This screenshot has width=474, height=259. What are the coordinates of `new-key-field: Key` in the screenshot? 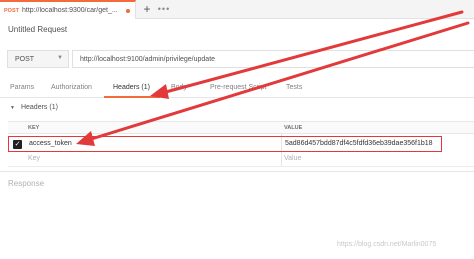 It's located at (34, 158).